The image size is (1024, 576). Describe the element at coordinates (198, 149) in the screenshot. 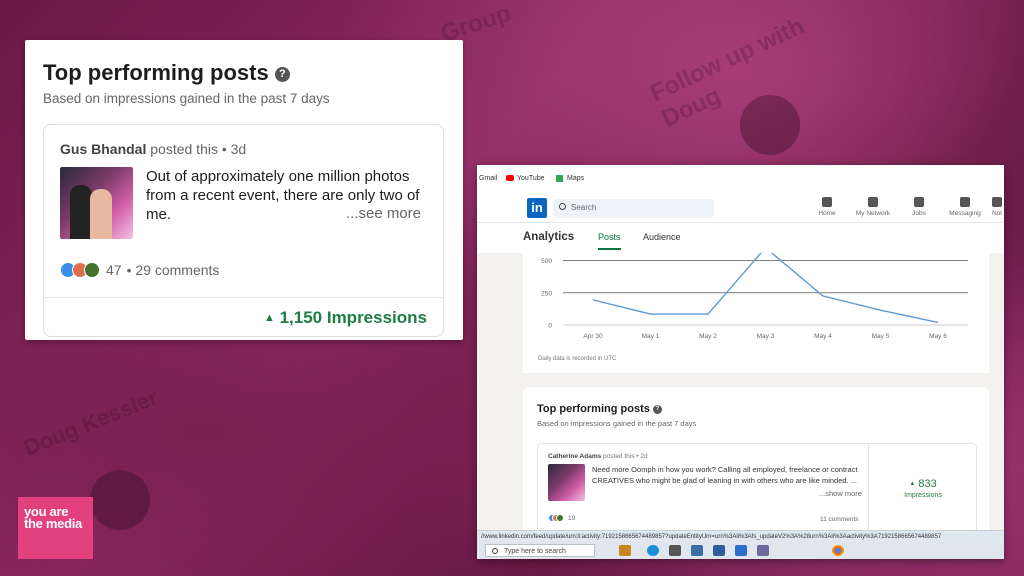

I see `post-meta: posted this • 3d` at that location.